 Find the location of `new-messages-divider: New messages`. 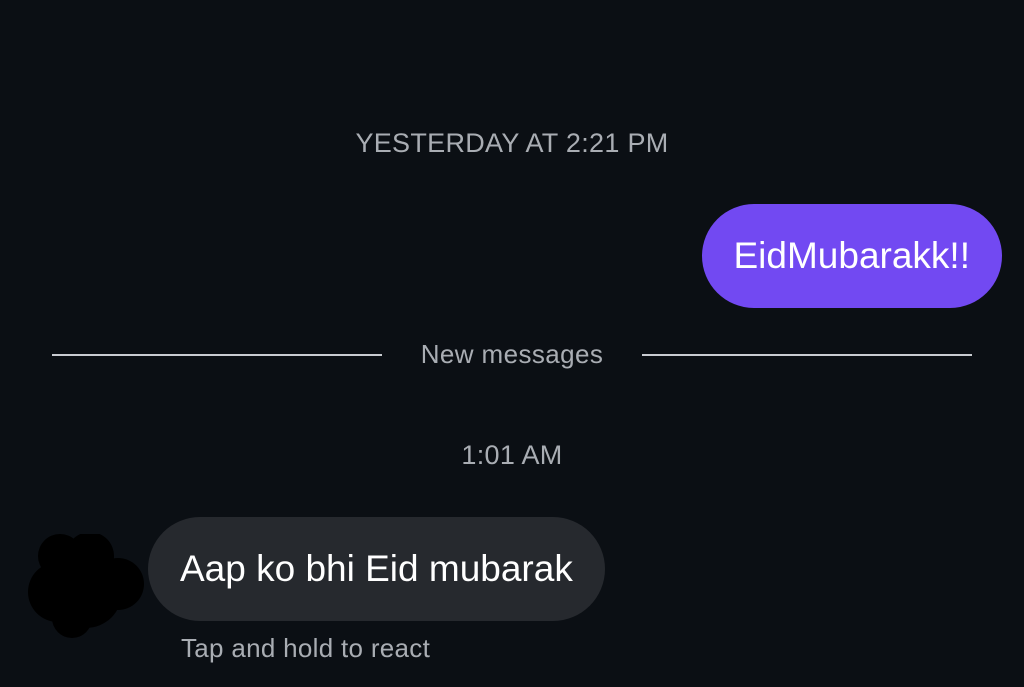

new-messages-divider: New messages is located at coordinates (512, 355).